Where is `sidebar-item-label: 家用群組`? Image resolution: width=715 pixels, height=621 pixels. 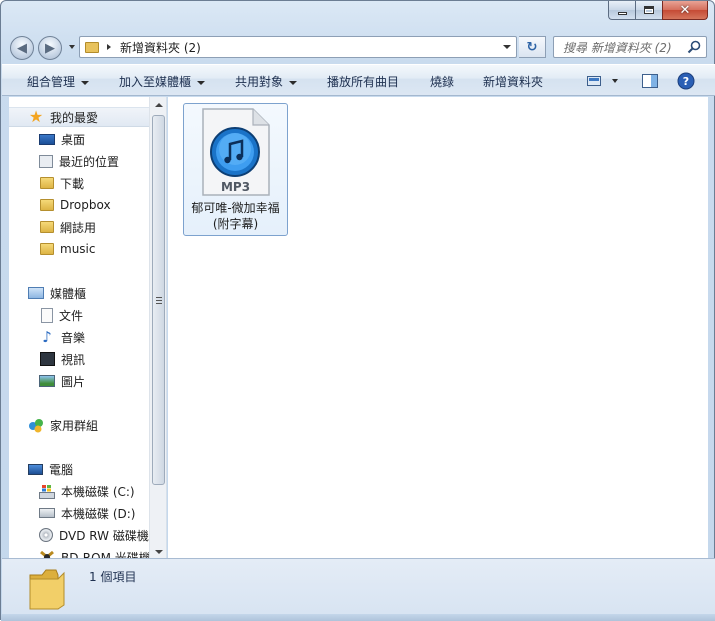
sidebar-item-label: 家用群組 is located at coordinates (74, 425).